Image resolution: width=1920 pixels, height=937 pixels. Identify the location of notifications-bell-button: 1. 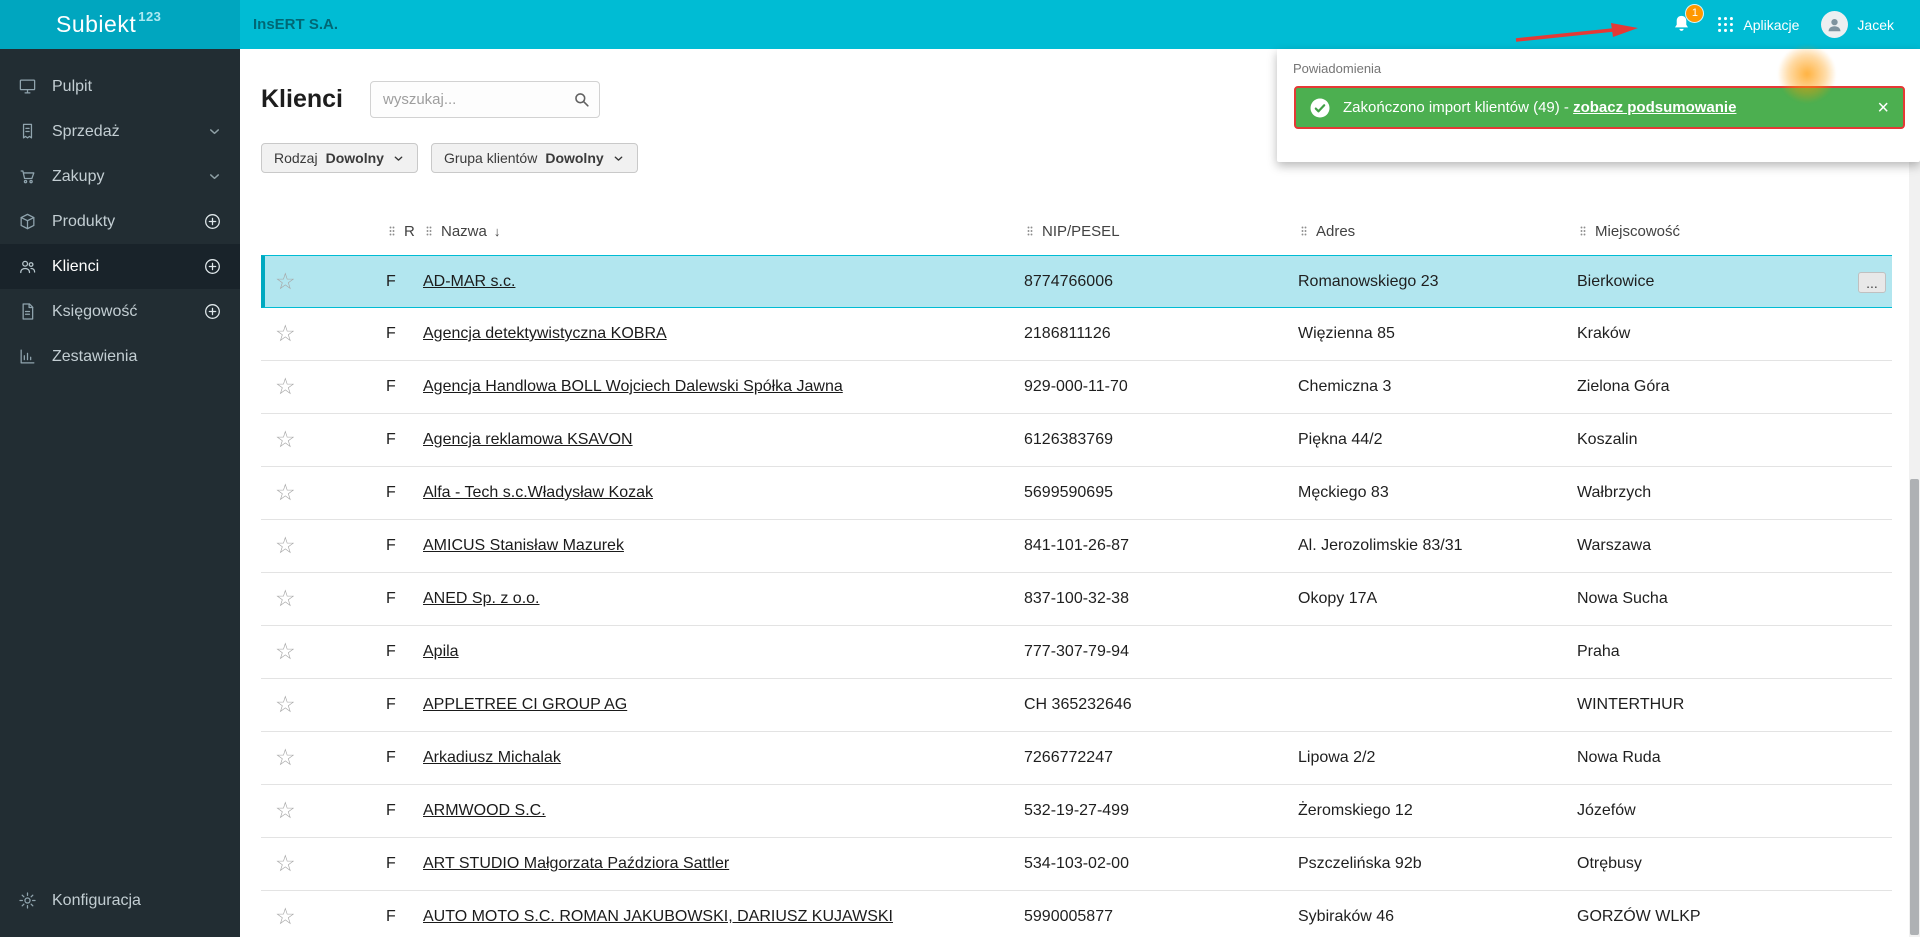
(1687, 20).